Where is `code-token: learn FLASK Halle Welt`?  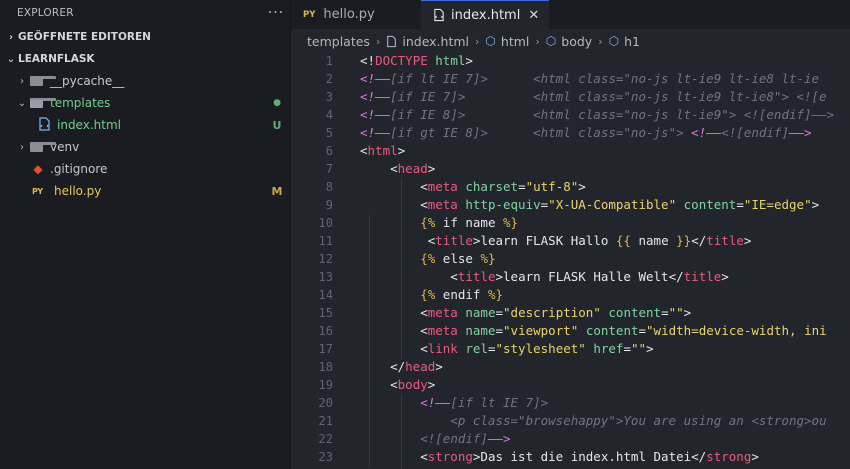 code-token: learn FLASK Halle Welt is located at coordinates (586, 276).